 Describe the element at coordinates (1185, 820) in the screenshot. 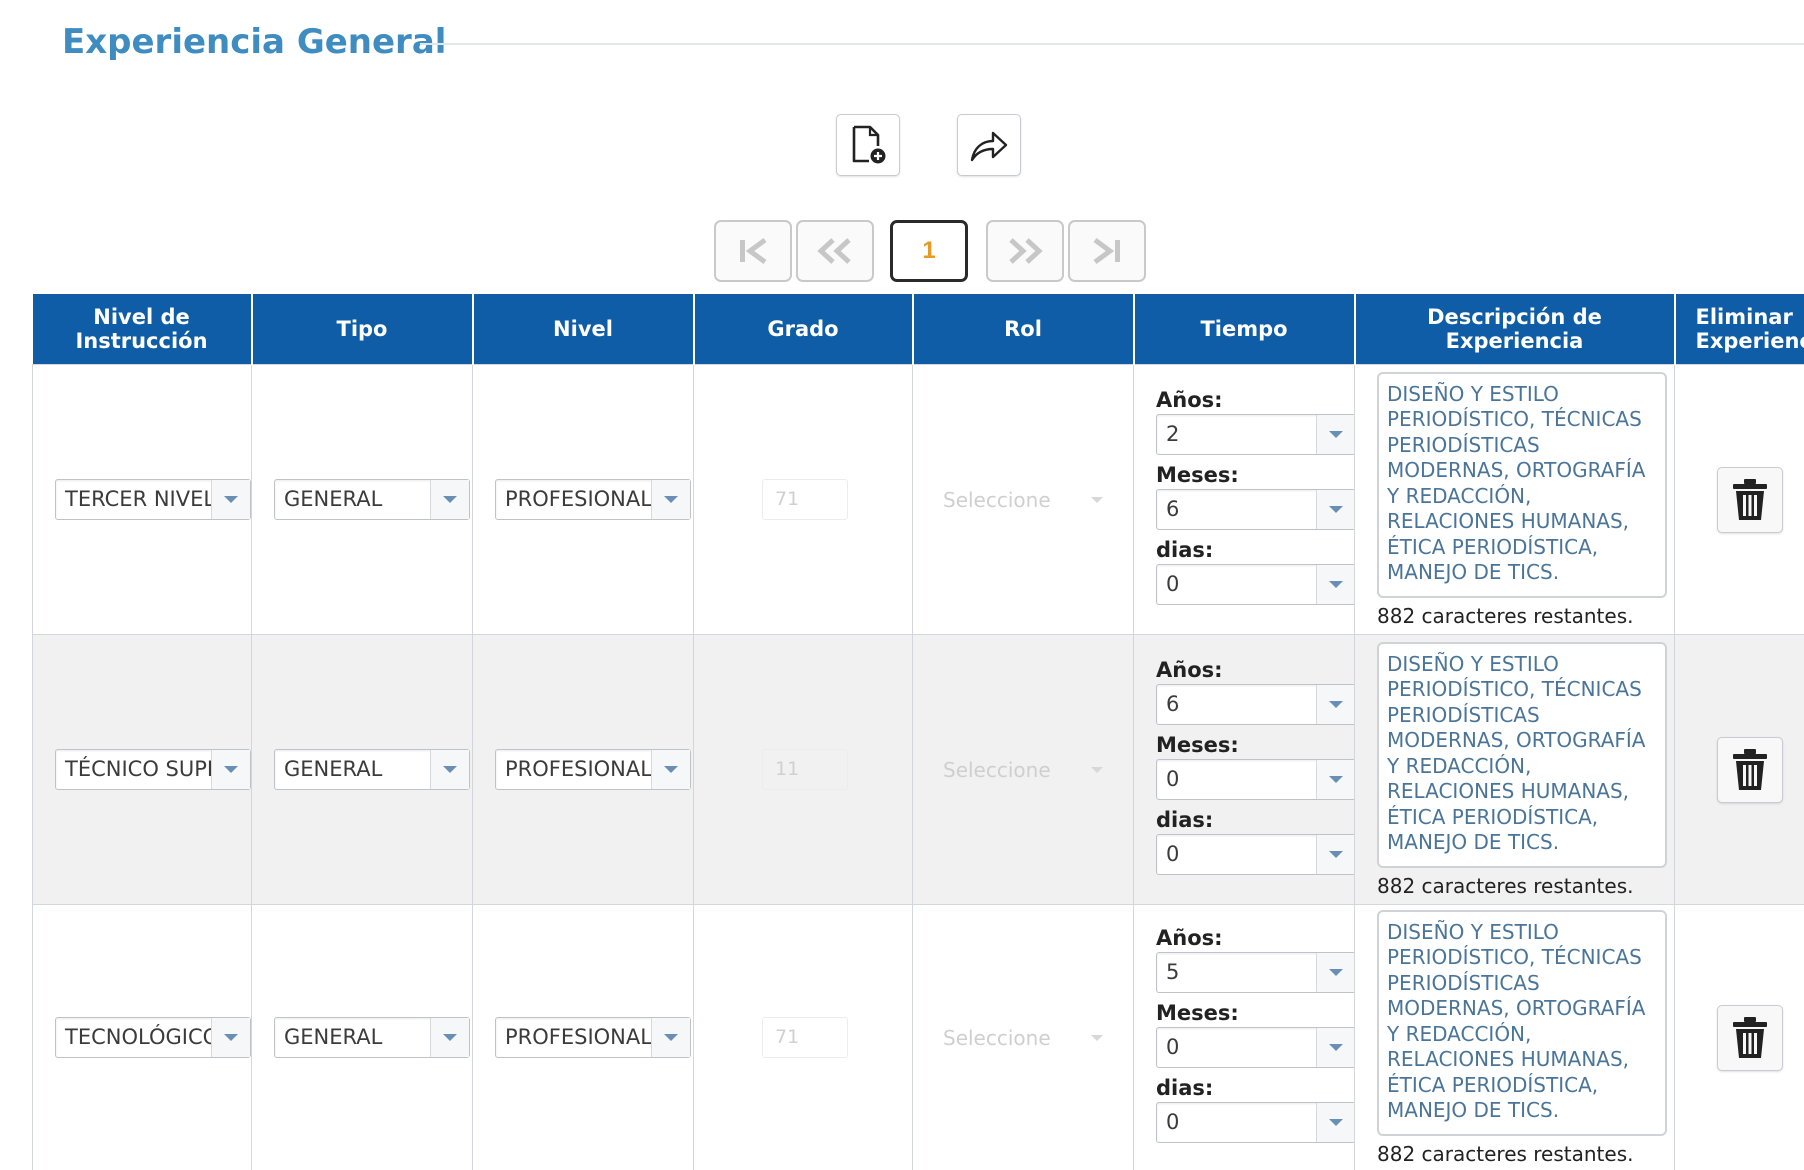

I see `dias-label: dias:` at that location.